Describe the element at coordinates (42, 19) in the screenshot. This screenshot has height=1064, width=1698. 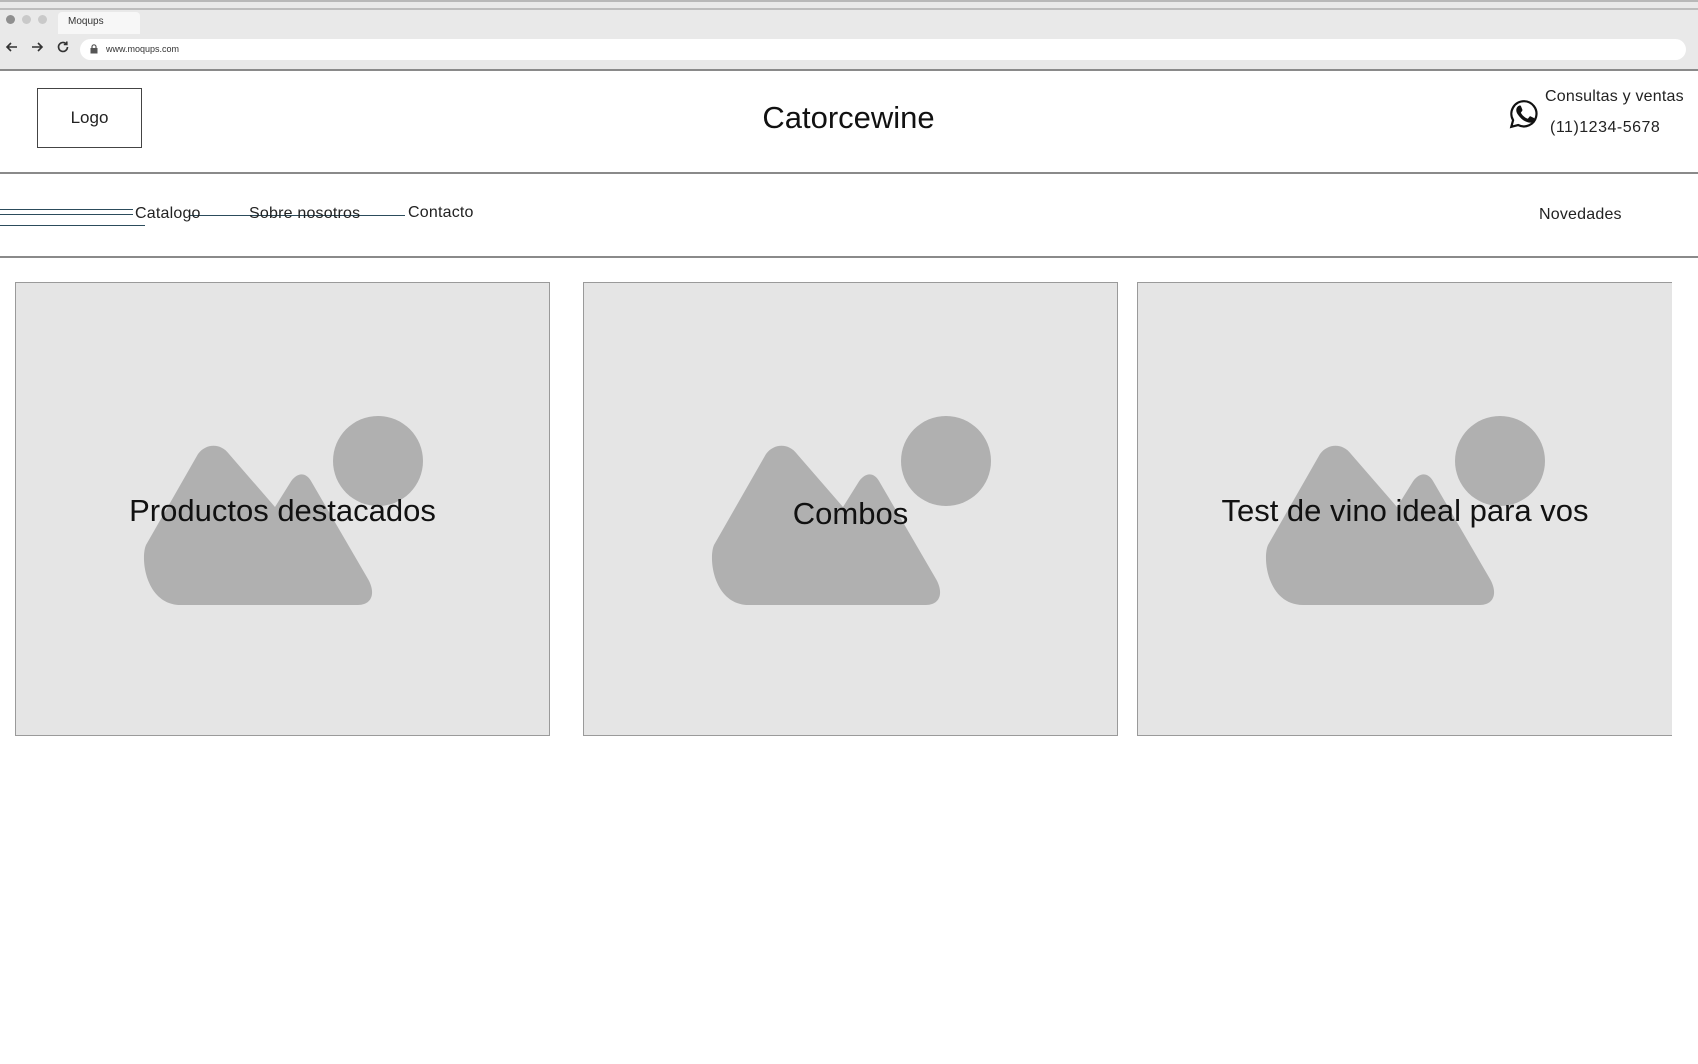
I see `window-maximize-button` at that location.